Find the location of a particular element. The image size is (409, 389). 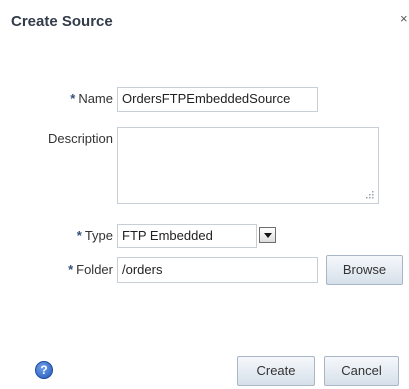

folder-label: * Folder is located at coordinates (90, 269).